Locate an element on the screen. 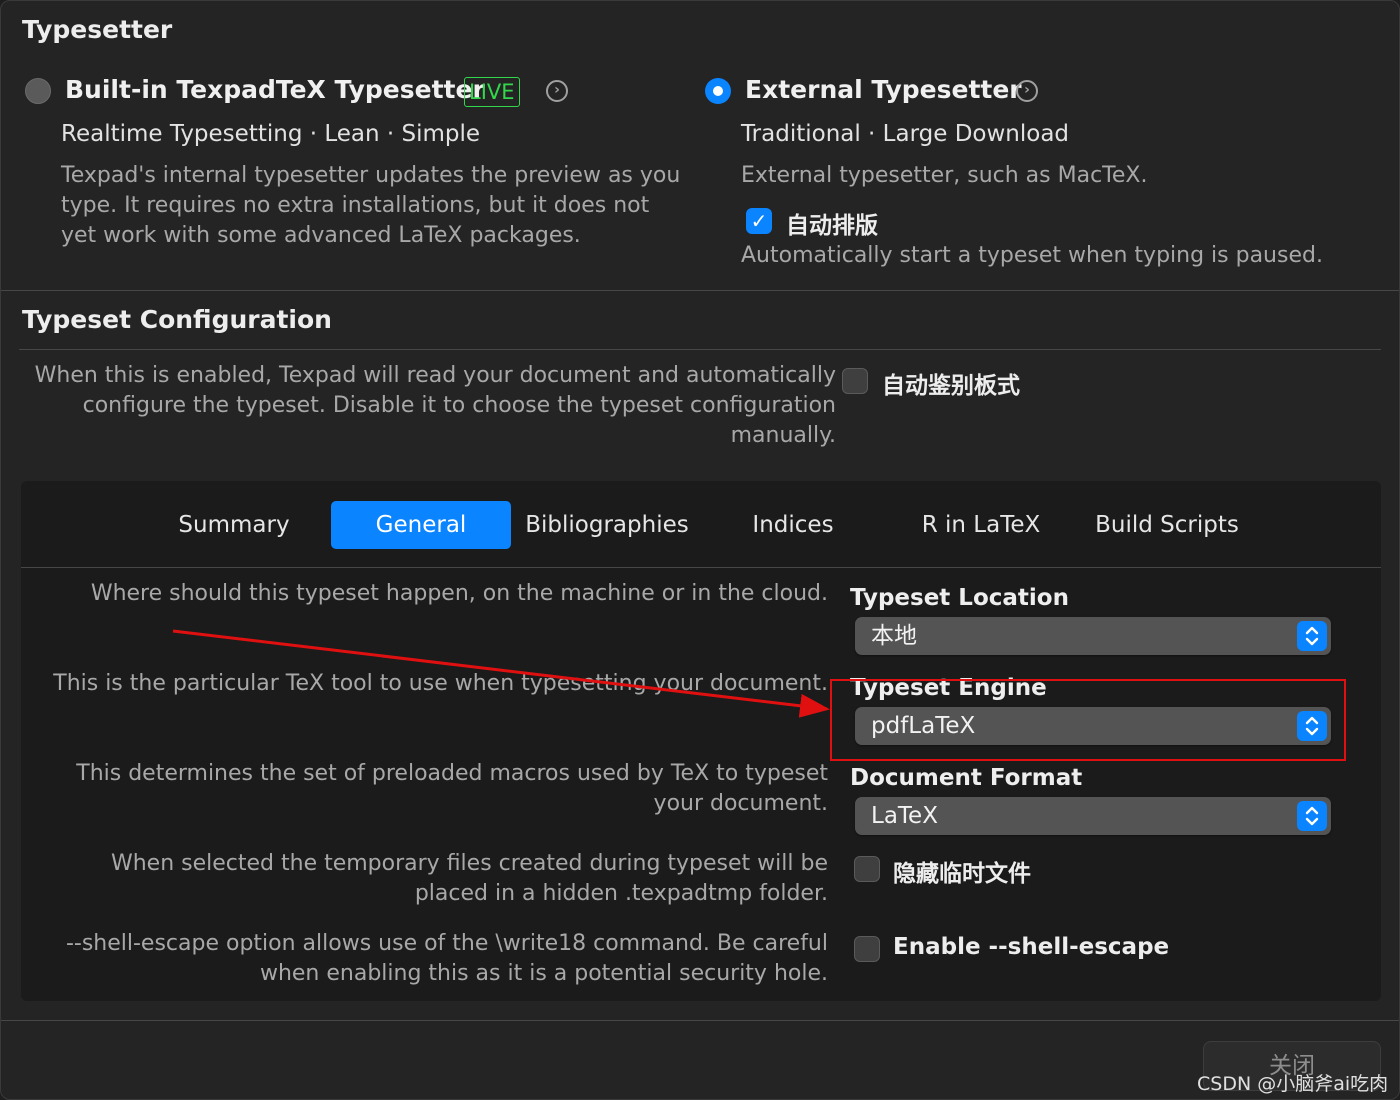  annotation-highlight-box is located at coordinates (1088, 720).